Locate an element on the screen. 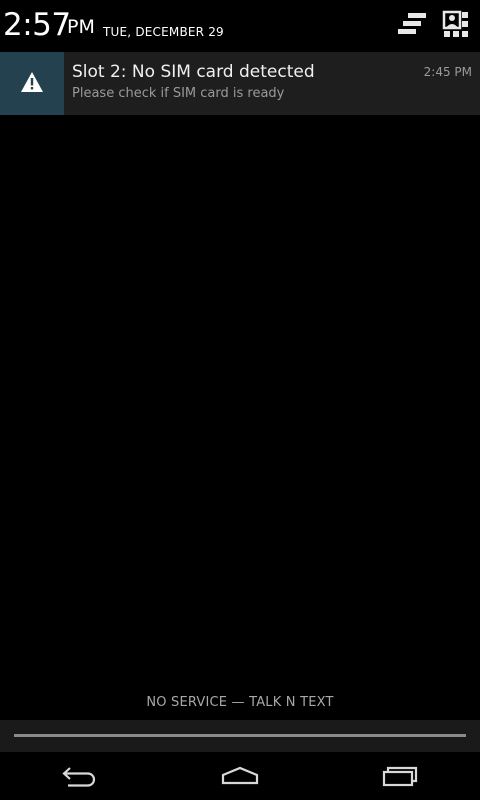  navigation-bar is located at coordinates (240, 776).